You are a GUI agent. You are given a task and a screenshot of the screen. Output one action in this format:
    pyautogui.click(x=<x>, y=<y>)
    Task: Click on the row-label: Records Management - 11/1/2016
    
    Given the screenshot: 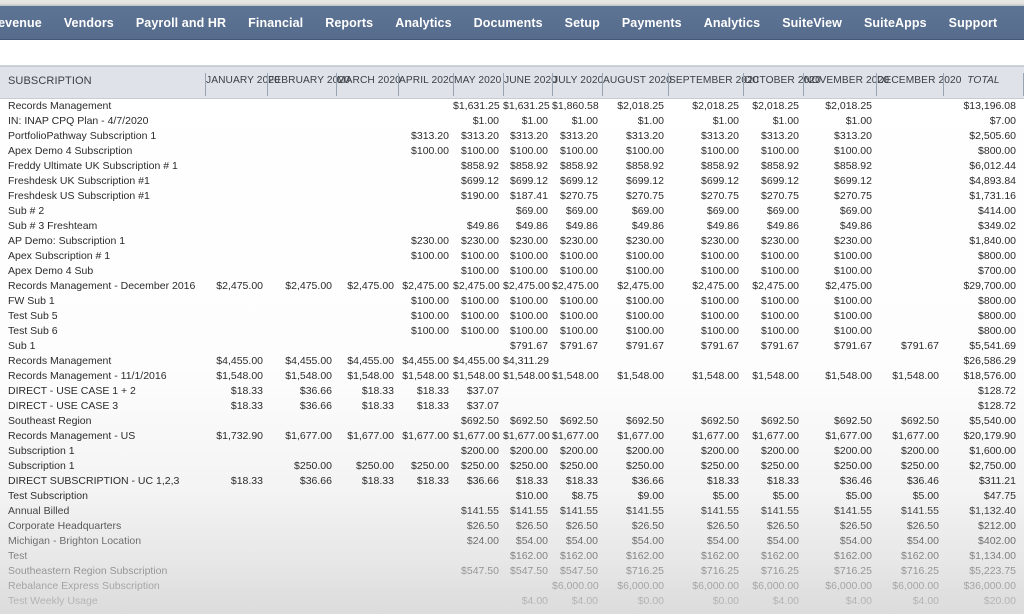 What is the action you would take?
    pyautogui.click(x=102, y=376)
    